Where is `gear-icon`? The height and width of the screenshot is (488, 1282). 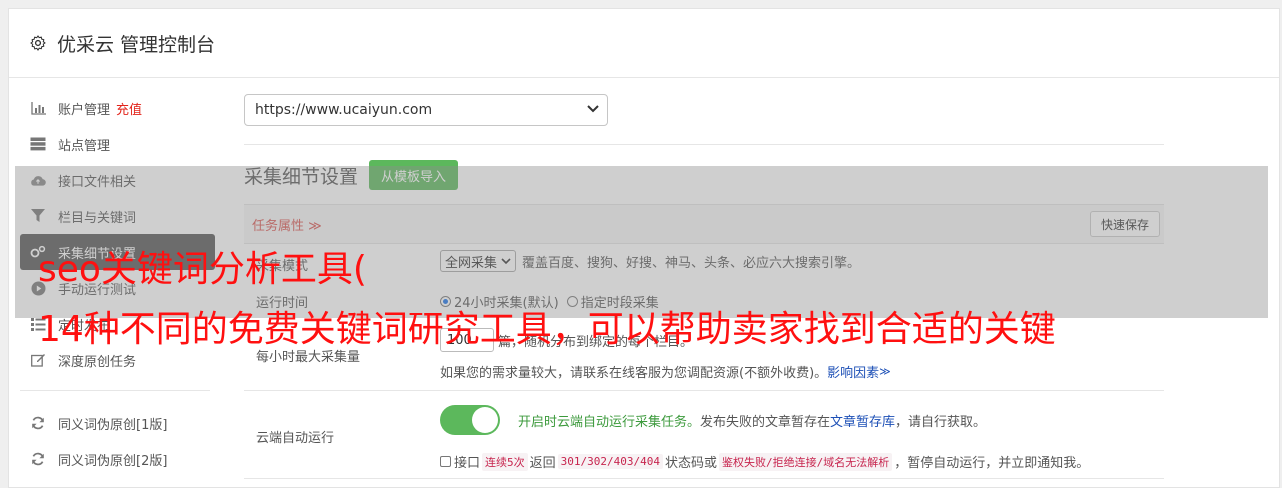 gear-icon is located at coordinates (38, 43).